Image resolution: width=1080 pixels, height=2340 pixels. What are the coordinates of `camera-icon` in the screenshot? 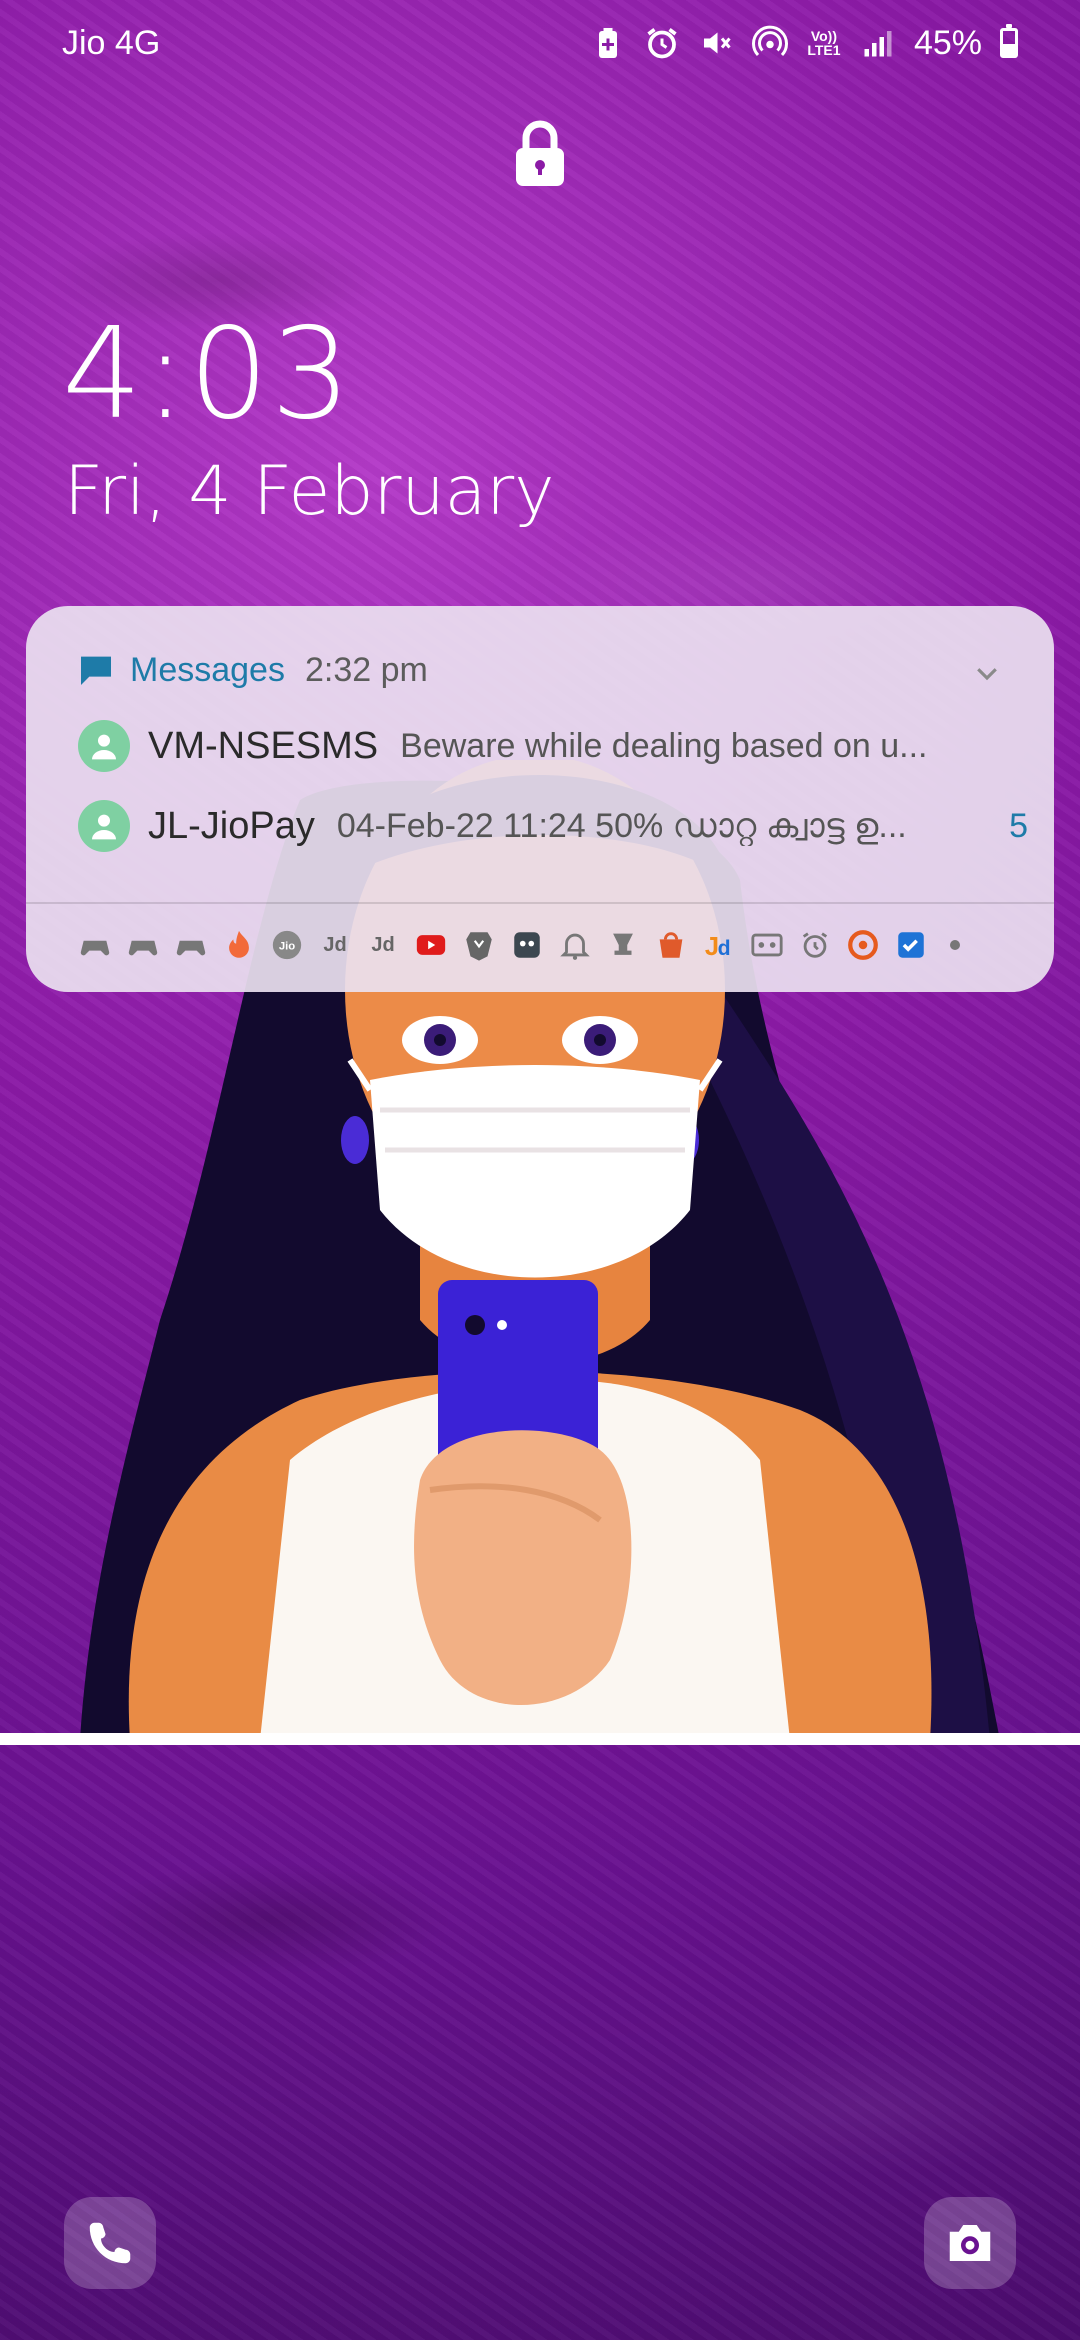 It's located at (970, 2243).